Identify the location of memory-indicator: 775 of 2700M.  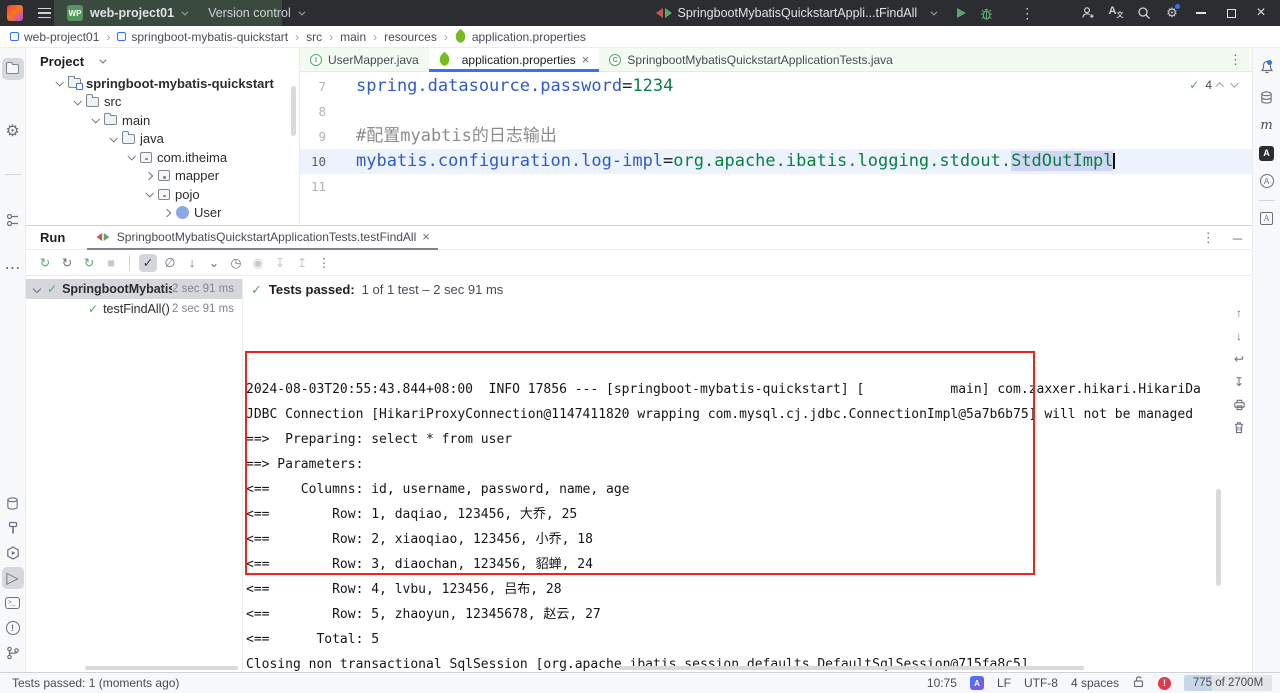
(1228, 683).